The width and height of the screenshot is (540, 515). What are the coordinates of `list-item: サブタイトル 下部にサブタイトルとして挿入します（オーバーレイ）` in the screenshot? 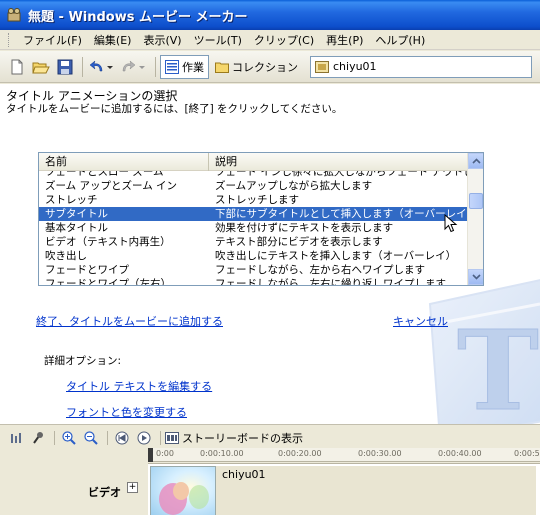 It's located at (253, 214).